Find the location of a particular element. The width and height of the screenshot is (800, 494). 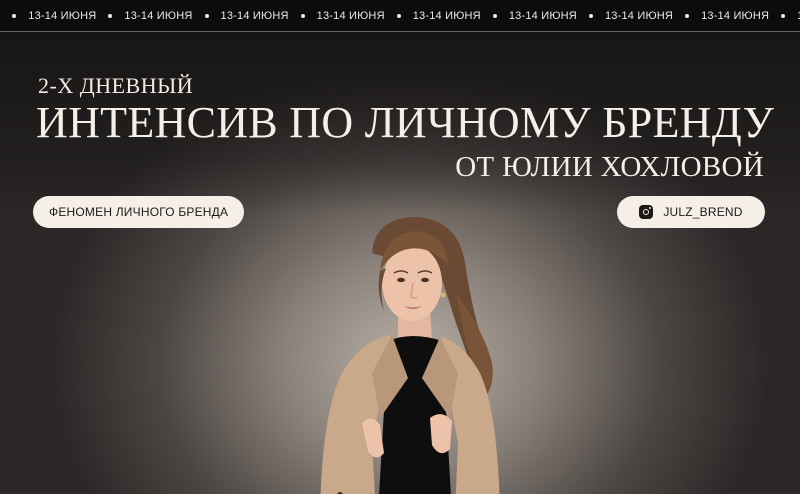

hero-subtitle: 2-Х ДНЕВНЫЙ is located at coordinates (116, 85).